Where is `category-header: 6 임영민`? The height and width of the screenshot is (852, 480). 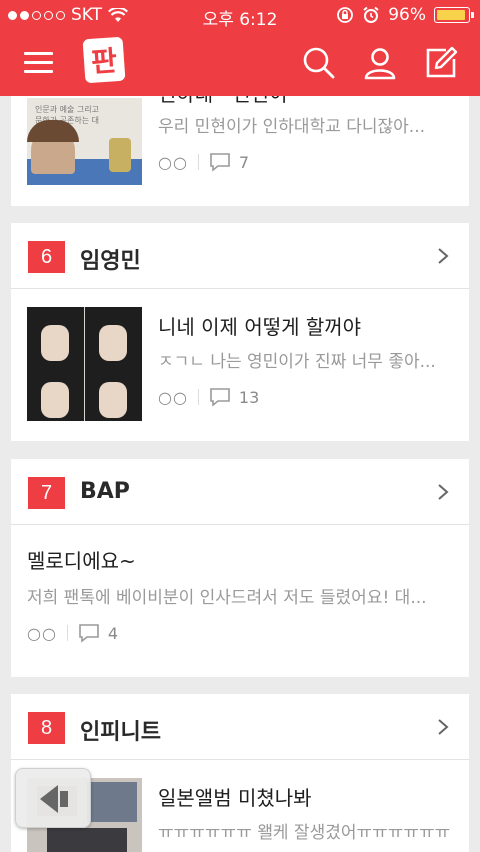
category-header: 6 임영민 is located at coordinates (240, 256).